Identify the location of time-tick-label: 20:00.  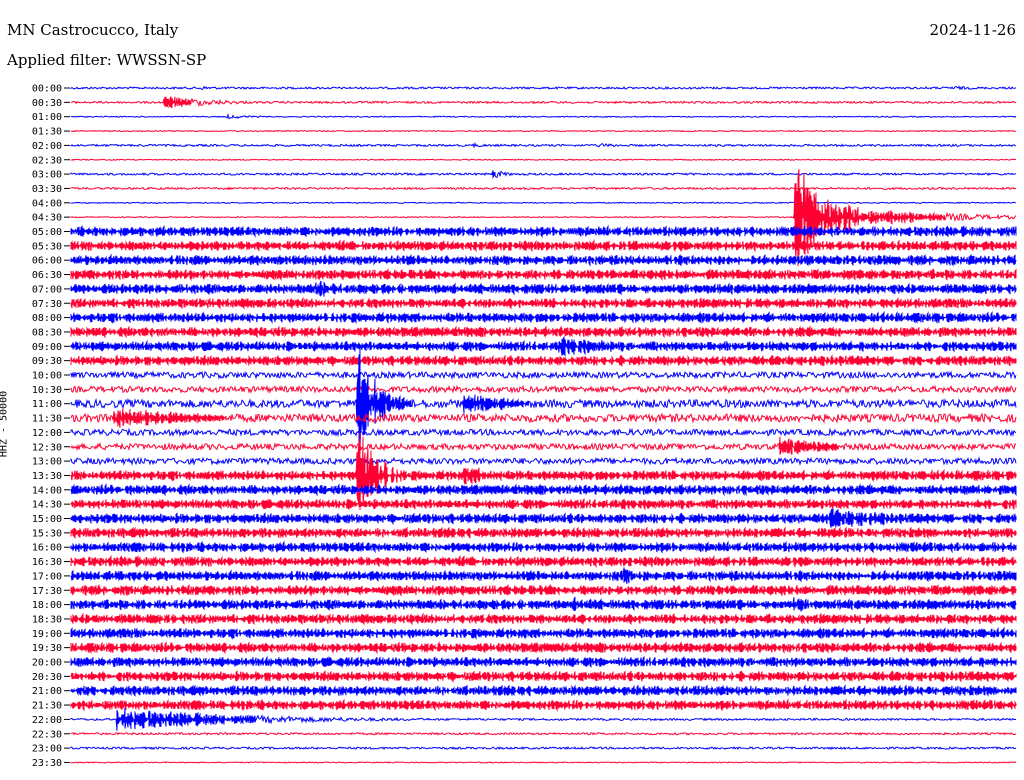
(47, 663).